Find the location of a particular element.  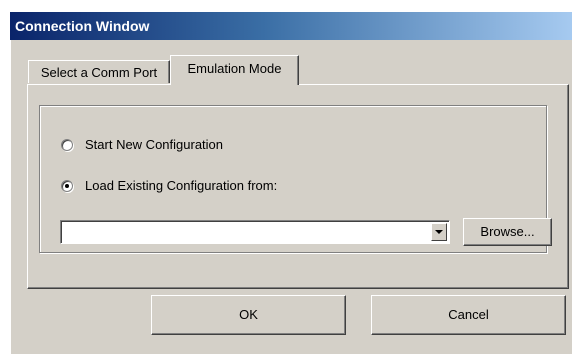

title-bar: Connection Window is located at coordinates (291, 26).